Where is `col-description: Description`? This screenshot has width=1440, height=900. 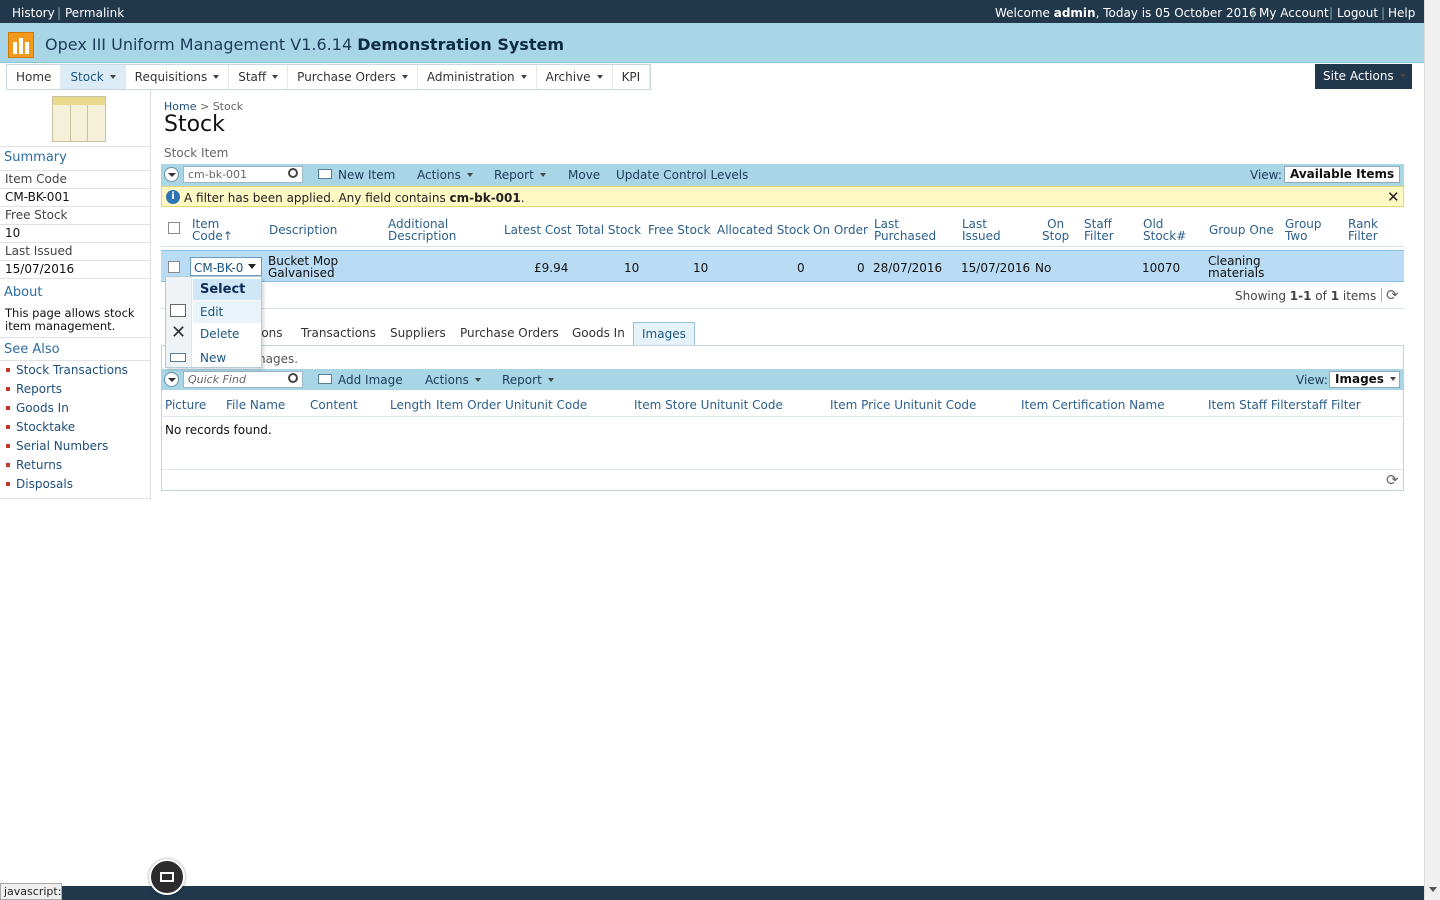
col-description: Description is located at coordinates (303, 230).